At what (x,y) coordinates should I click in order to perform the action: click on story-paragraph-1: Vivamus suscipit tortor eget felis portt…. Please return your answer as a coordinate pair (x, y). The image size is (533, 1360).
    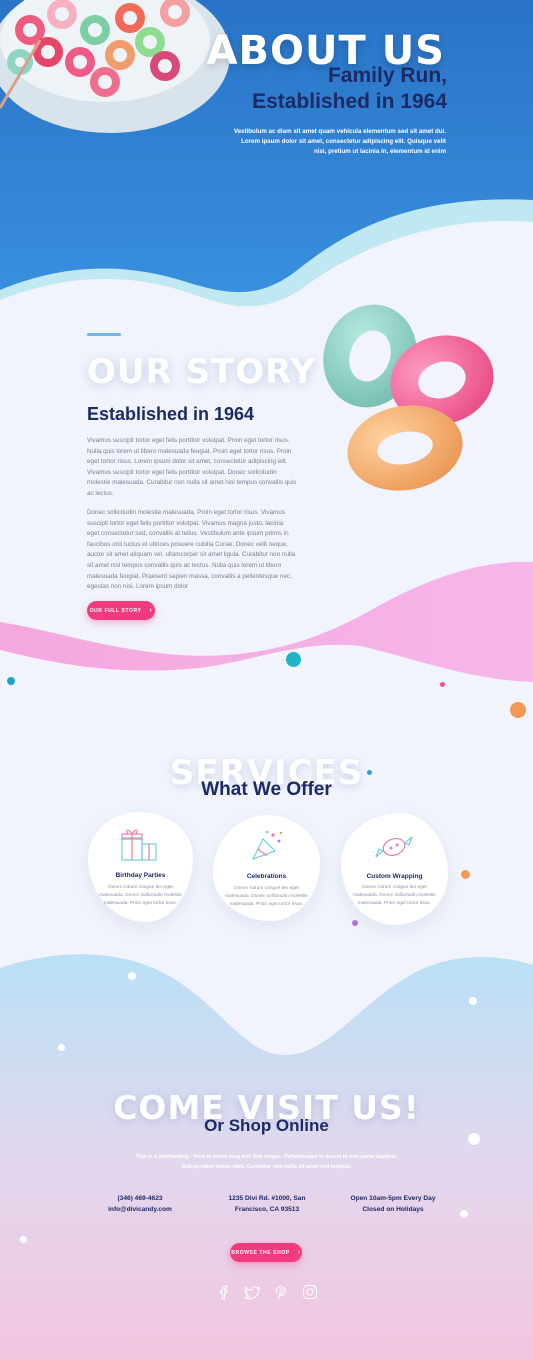
    Looking at the image, I should click on (192, 467).